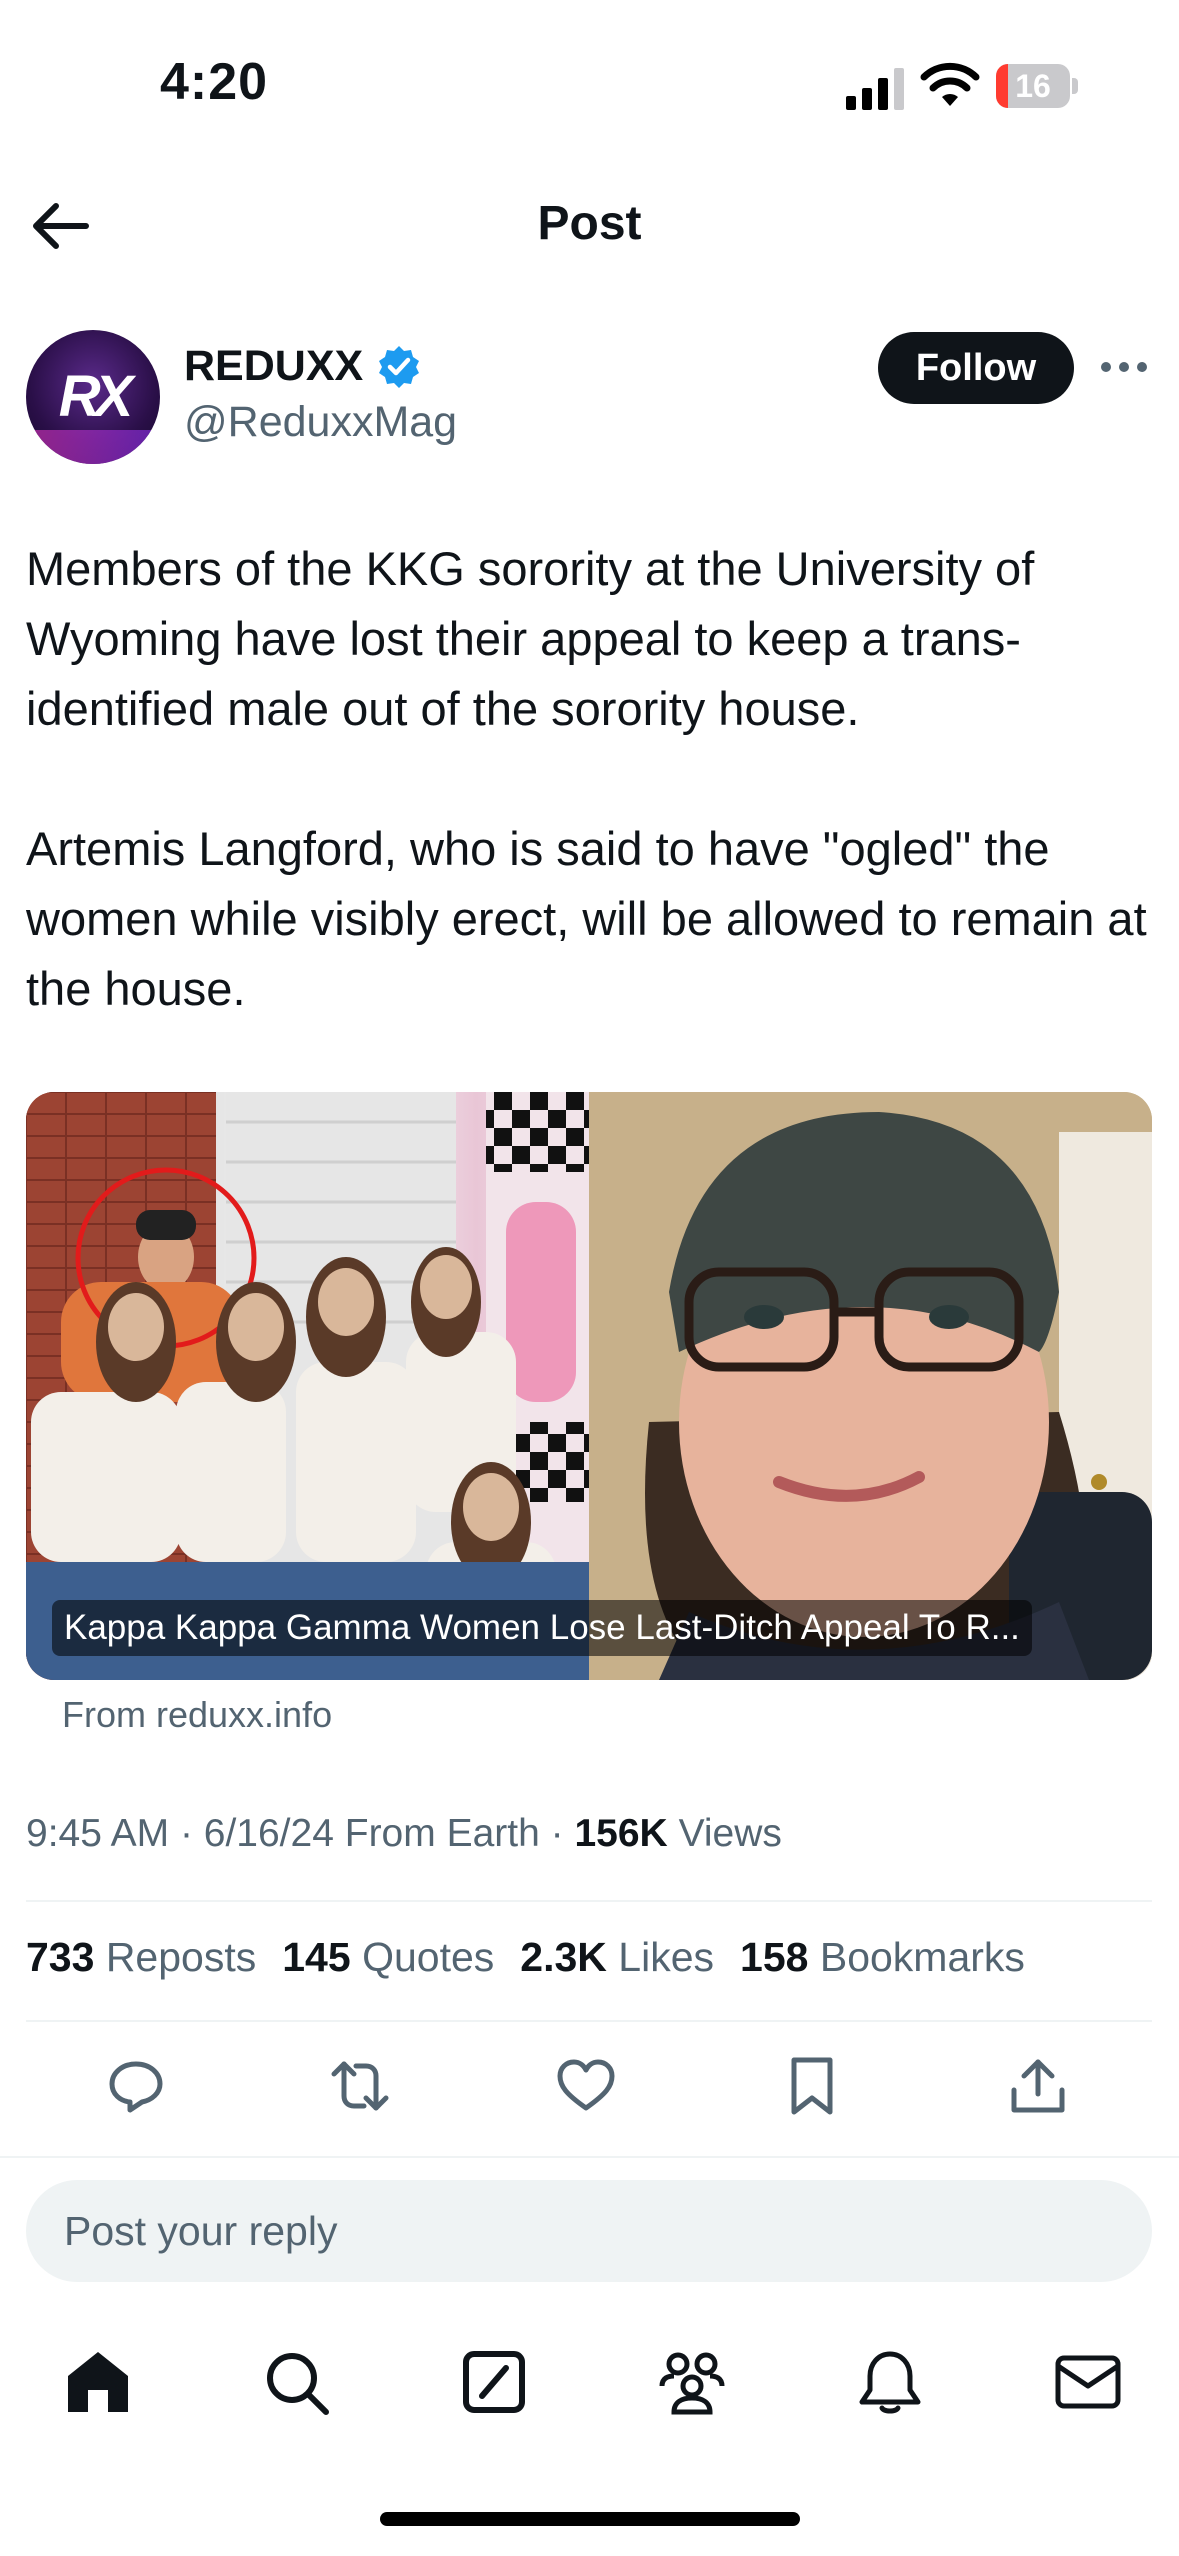  Describe the element at coordinates (621, 1833) in the screenshot. I see `views-count: 156K` at that location.